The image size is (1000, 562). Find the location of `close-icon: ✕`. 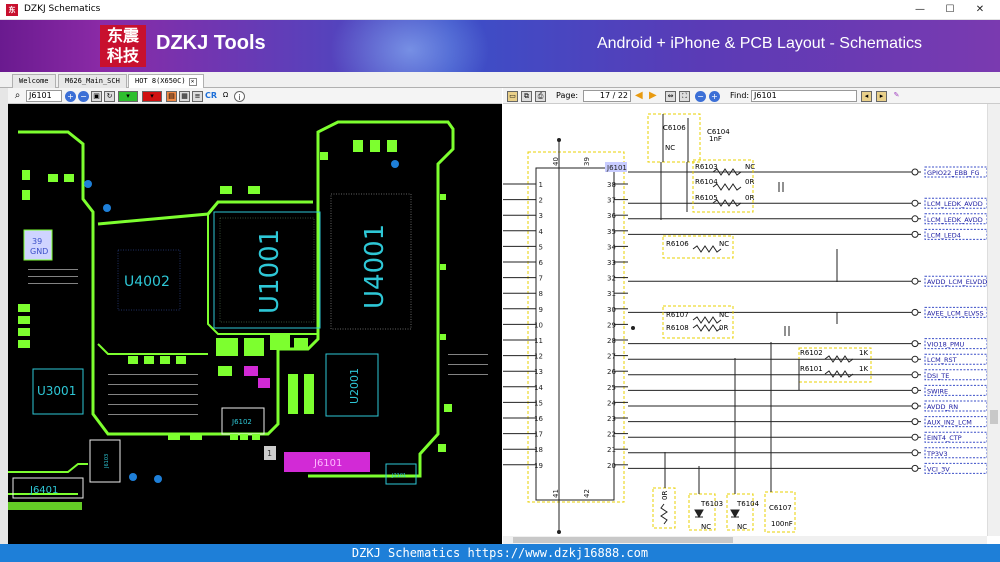

close-icon: ✕ is located at coordinates (980, 10).